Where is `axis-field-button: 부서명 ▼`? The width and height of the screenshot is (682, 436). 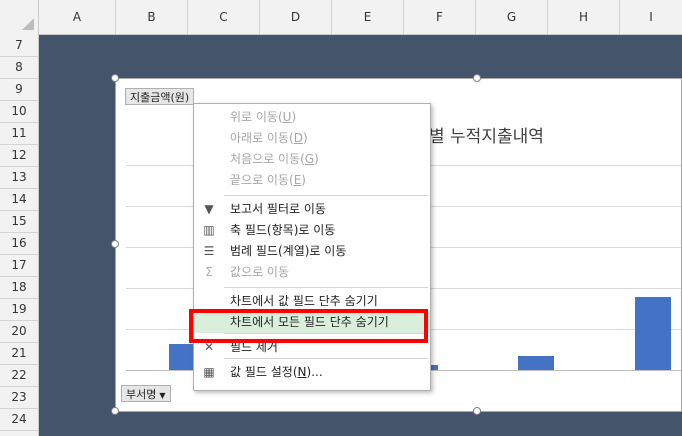 axis-field-button: 부서명 ▼ is located at coordinates (146, 393).